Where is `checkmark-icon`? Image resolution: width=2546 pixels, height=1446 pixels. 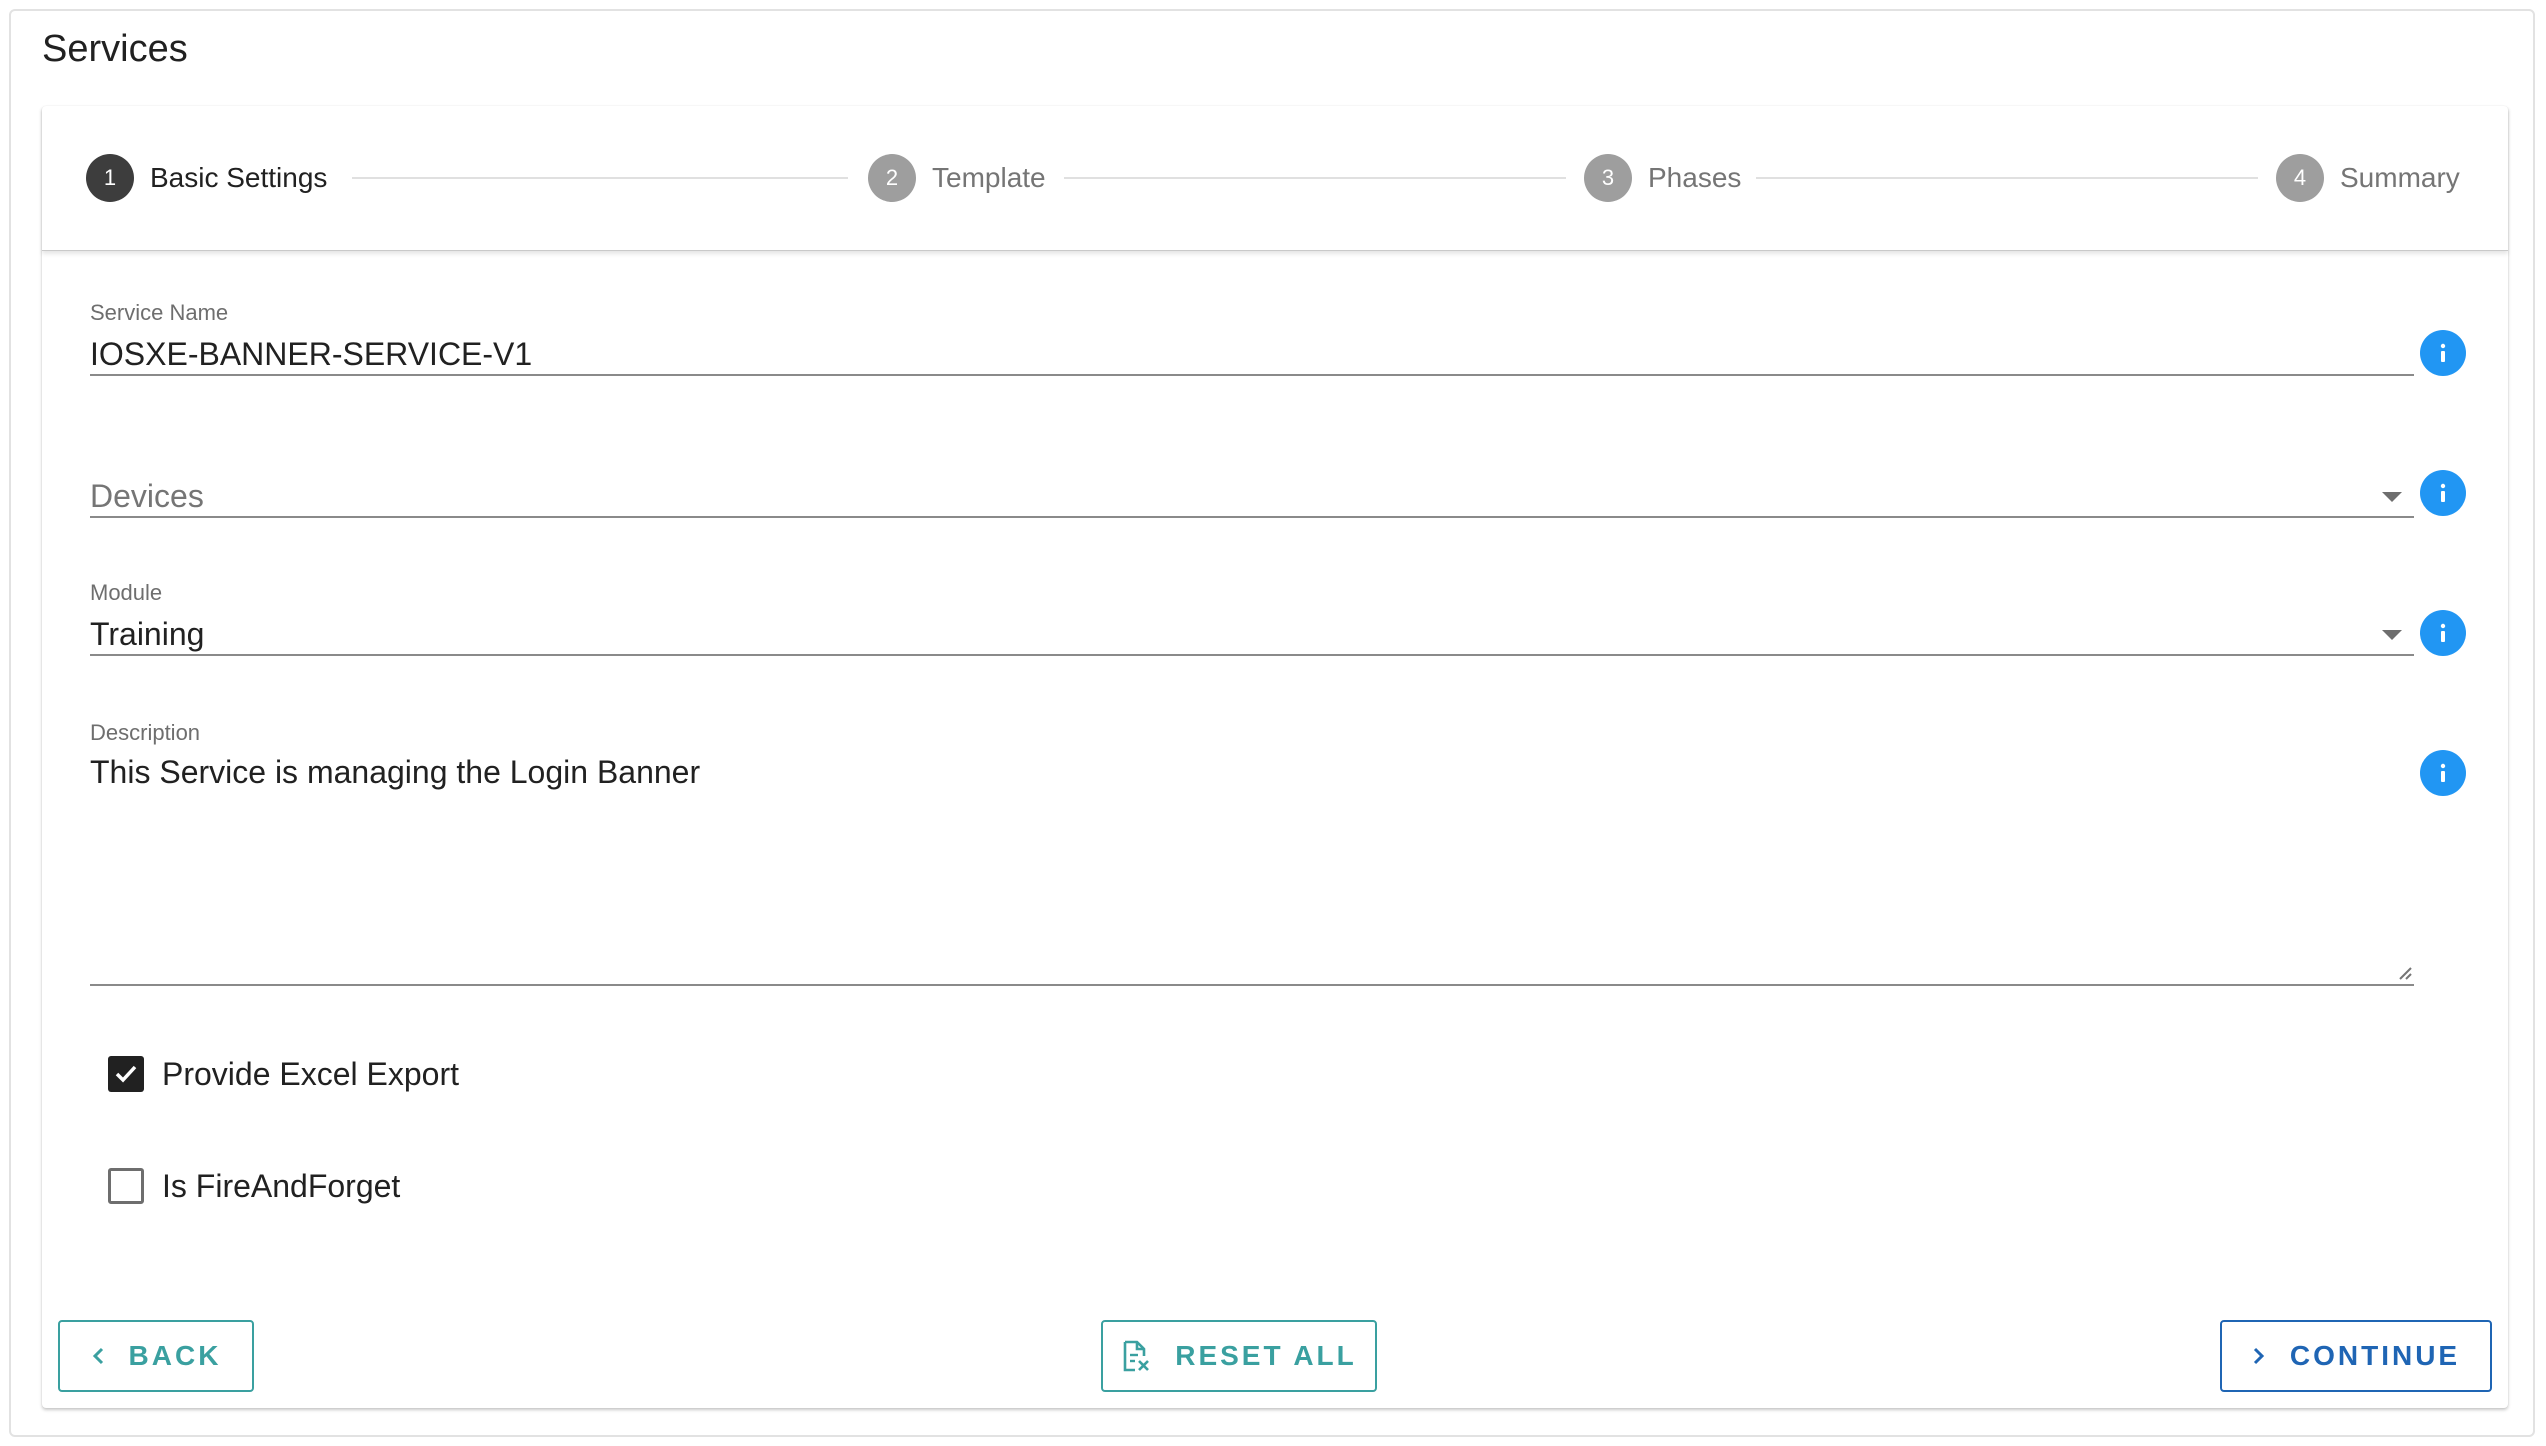 checkmark-icon is located at coordinates (126, 1074).